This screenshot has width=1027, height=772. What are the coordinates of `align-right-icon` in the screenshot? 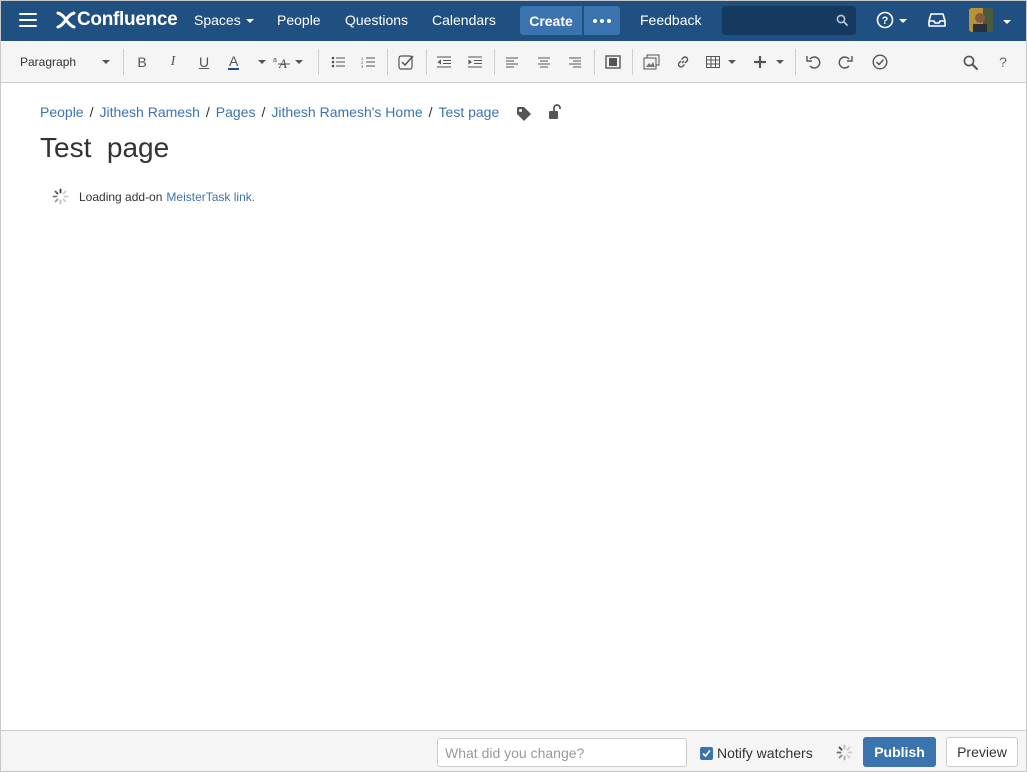 It's located at (575, 62).